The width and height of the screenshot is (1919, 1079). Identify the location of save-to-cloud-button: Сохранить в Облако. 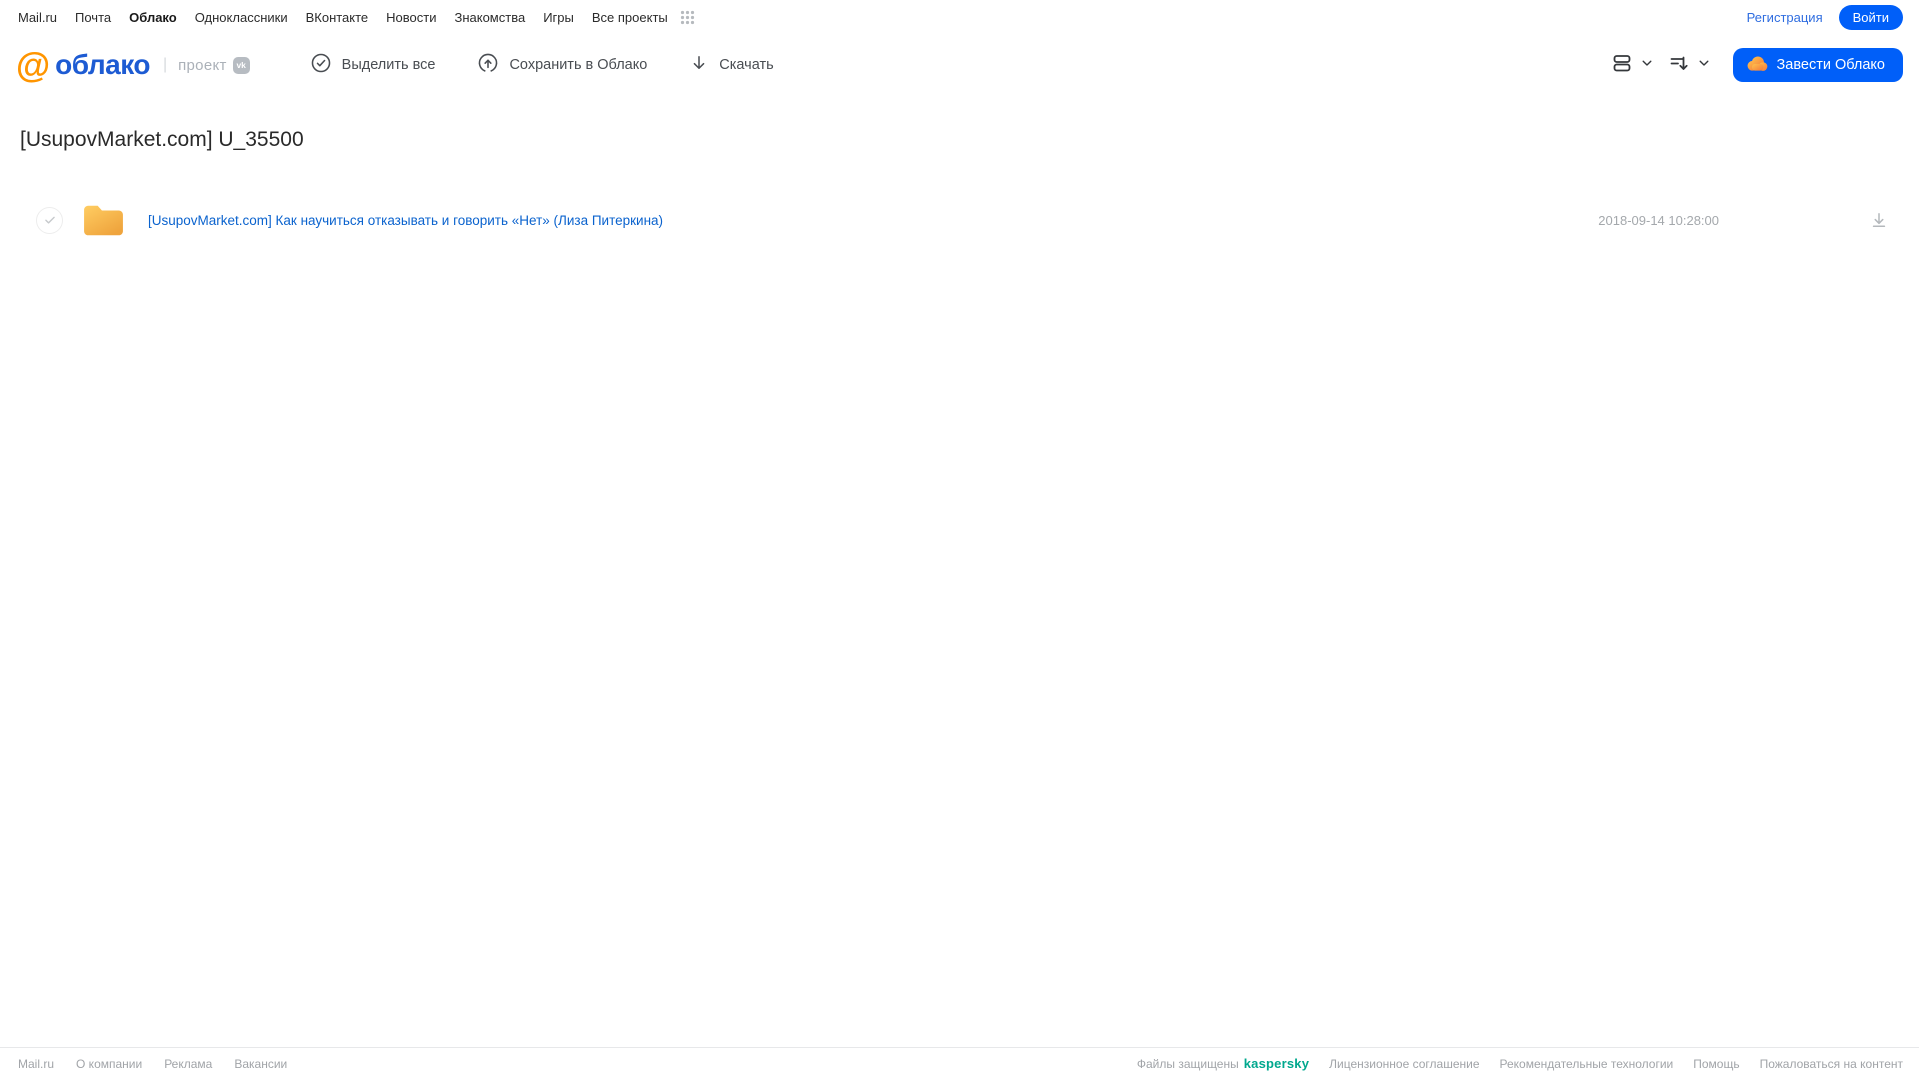
(562, 65).